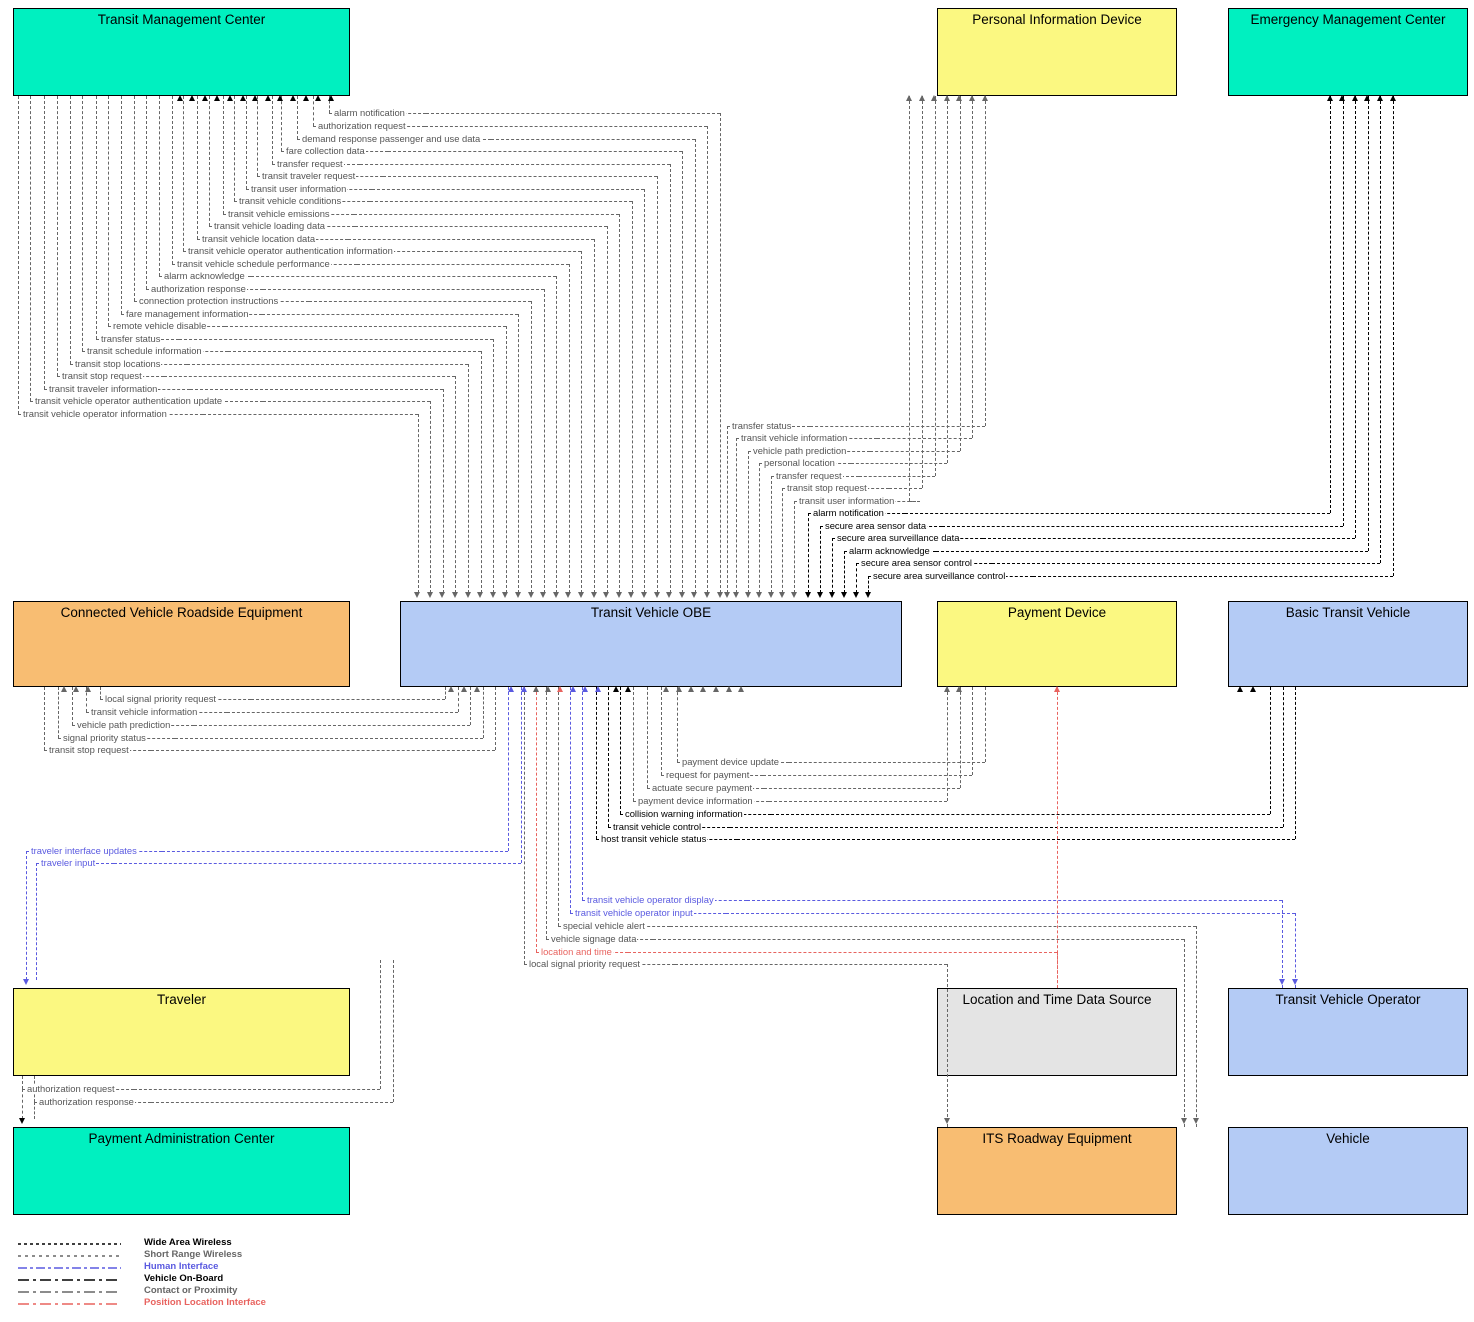 The width and height of the screenshot is (1474, 1322). Describe the element at coordinates (181, 1138) in the screenshot. I see `node-title: Payment Administration Center` at that location.